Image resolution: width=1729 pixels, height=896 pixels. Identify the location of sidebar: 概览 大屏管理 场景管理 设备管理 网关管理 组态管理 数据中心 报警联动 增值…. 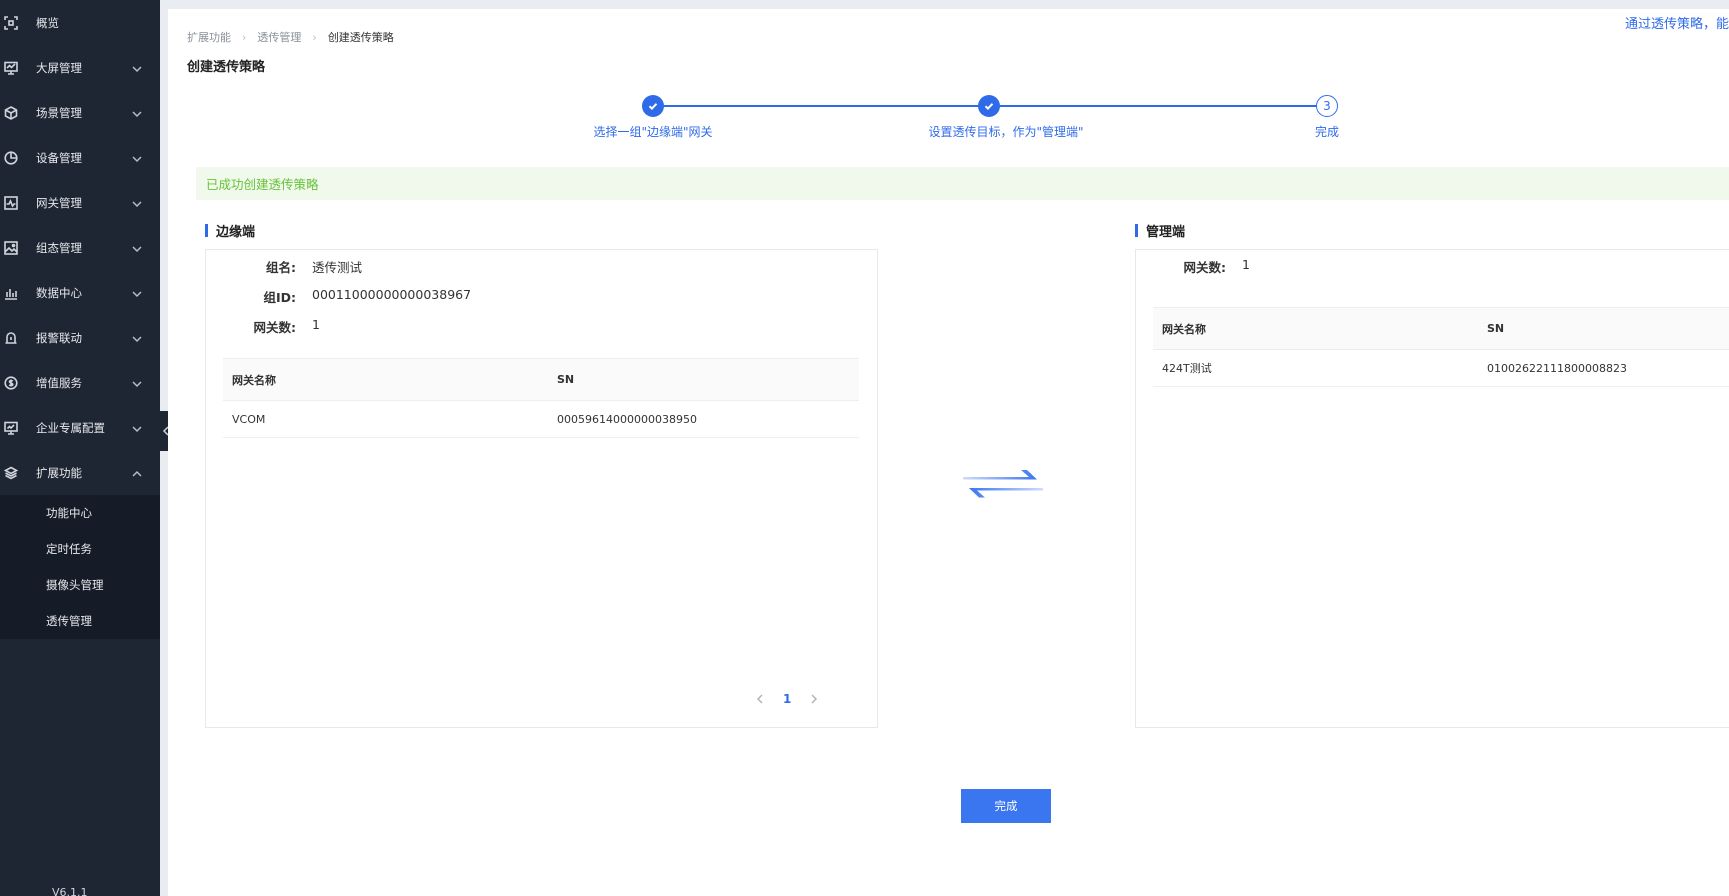
(80, 448).